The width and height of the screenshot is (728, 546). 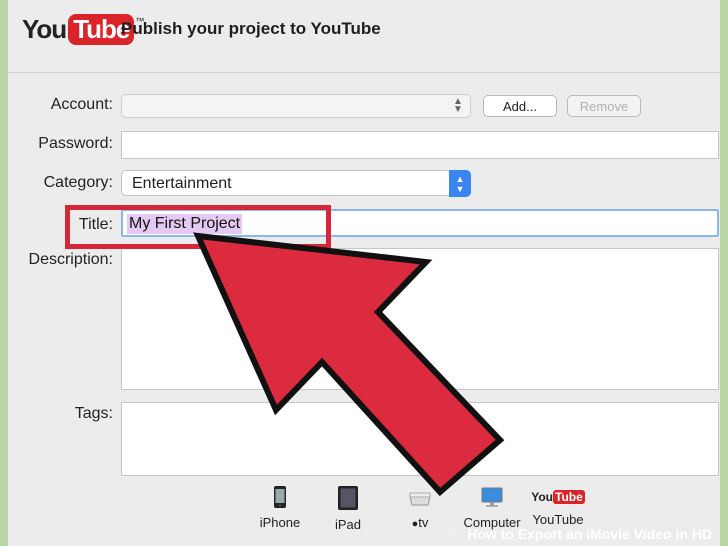 I want to click on wikihow-watermark: wiki How to Export an iMovie Video in HD, so click(x=575, y=535).